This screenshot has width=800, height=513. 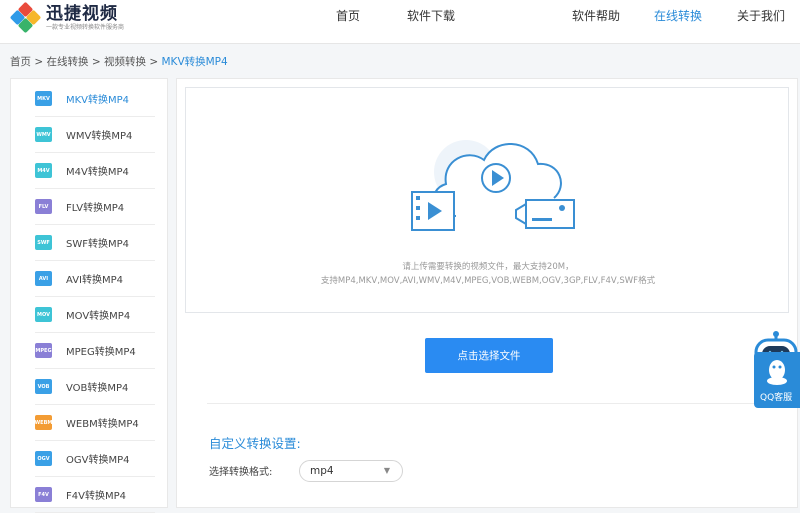 What do you see at coordinates (43, 458) in the screenshot?
I see `ogv-file-icon: OGV` at bounding box center [43, 458].